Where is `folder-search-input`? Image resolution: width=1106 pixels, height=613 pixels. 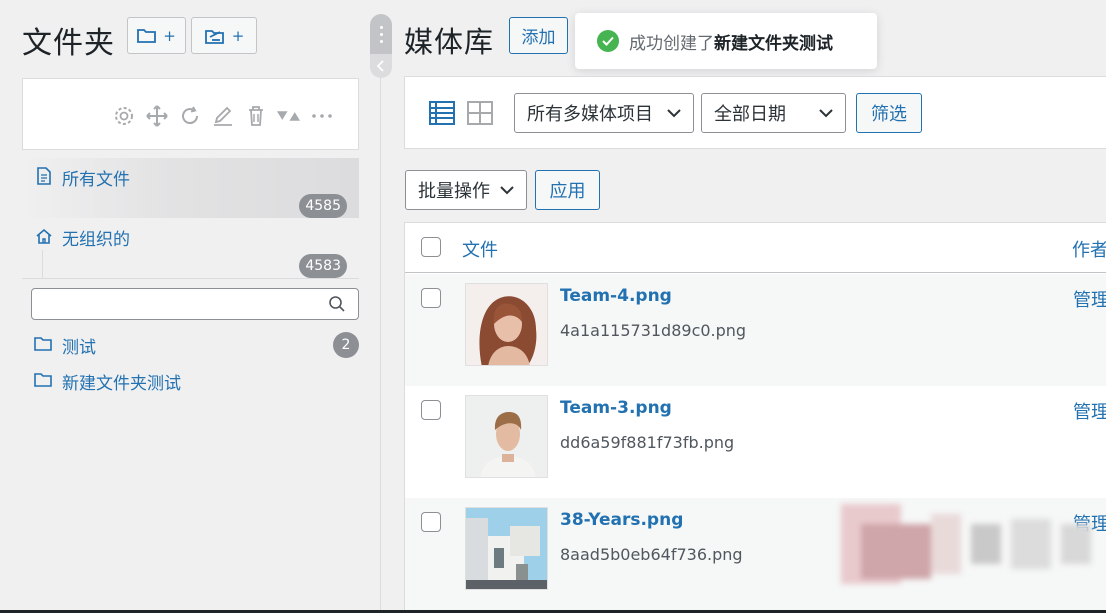
folder-search-input is located at coordinates (180, 304).